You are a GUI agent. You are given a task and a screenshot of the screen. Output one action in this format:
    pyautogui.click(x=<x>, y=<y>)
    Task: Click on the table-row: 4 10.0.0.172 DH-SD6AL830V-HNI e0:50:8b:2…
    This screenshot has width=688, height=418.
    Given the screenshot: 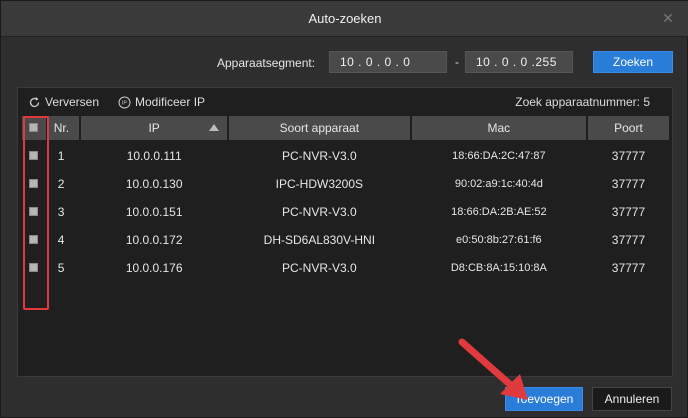 What is the action you would take?
    pyautogui.click(x=345, y=240)
    